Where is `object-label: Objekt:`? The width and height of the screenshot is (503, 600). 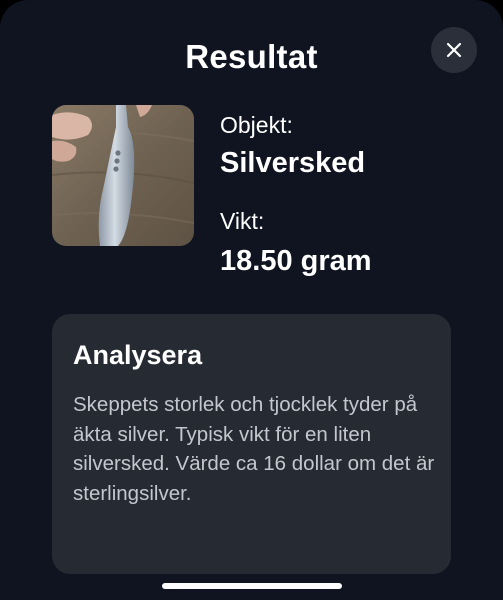 object-label: Objekt: is located at coordinates (256, 125).